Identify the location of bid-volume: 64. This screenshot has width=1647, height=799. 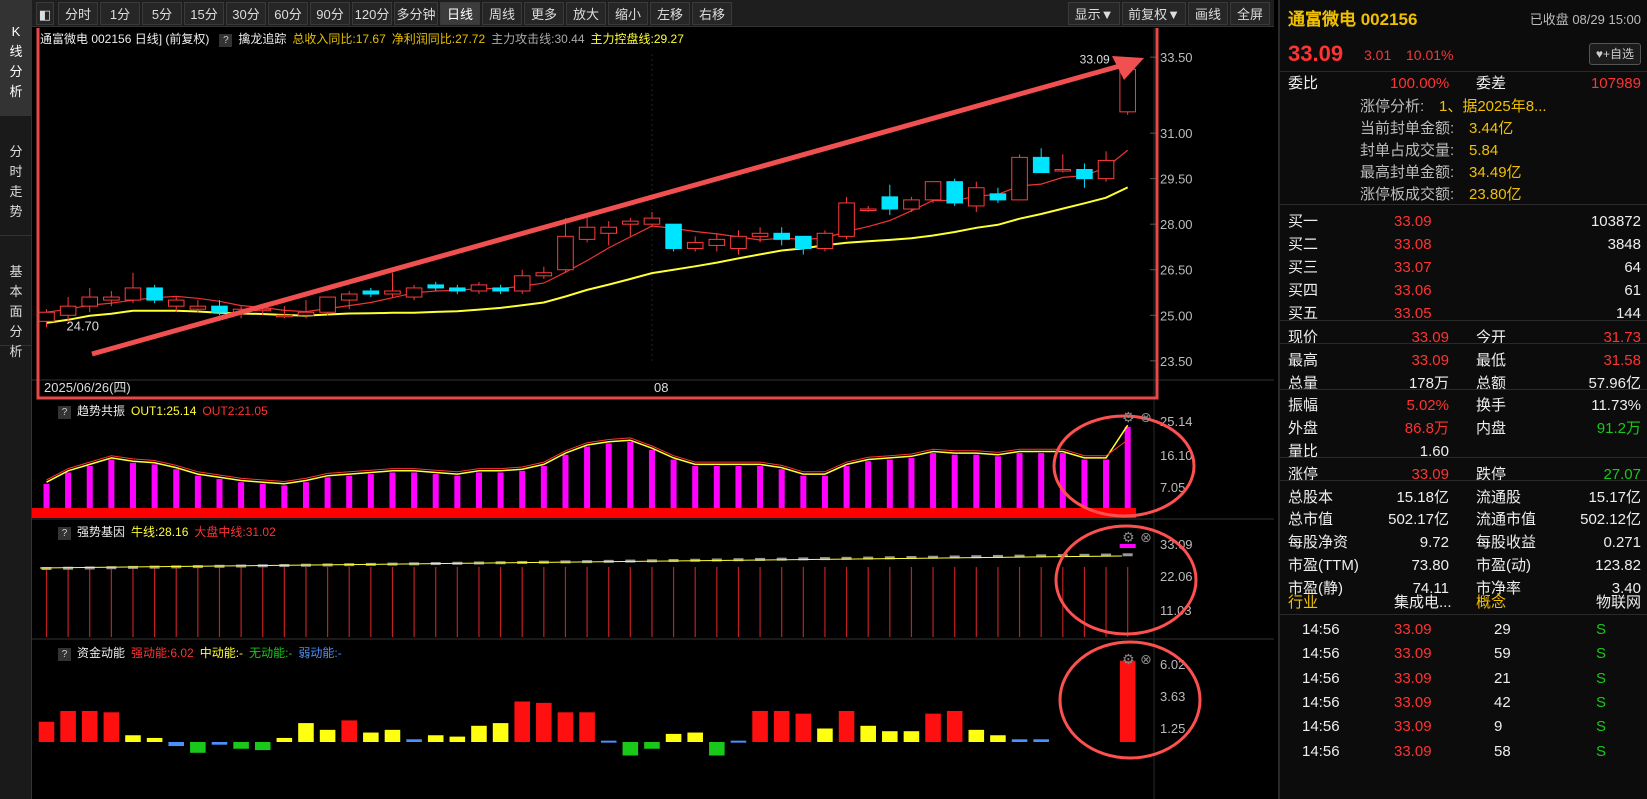
(1632, 267).